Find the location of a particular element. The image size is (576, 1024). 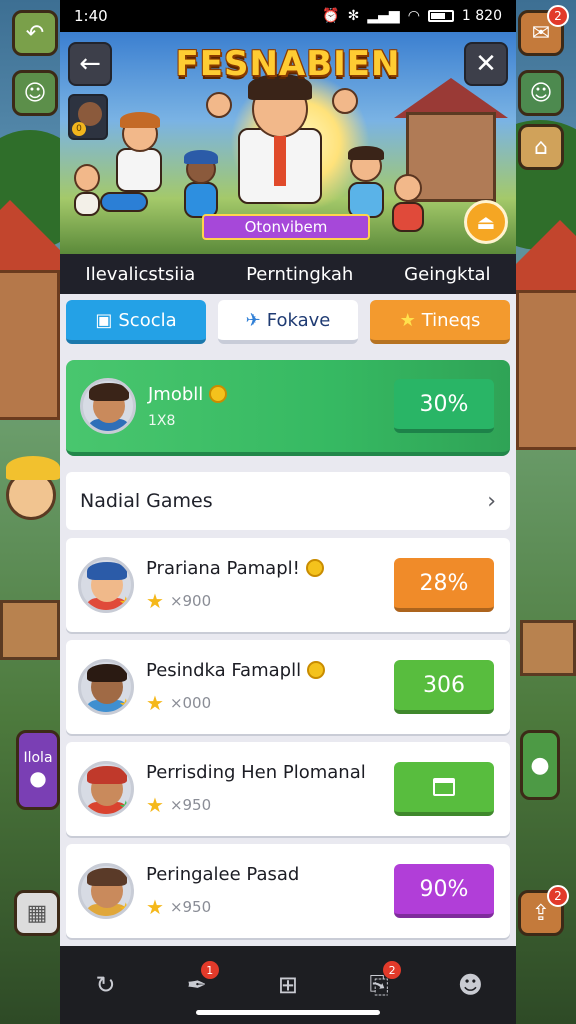

game-title: FESNABIEN is located at coordinates (288, 64).